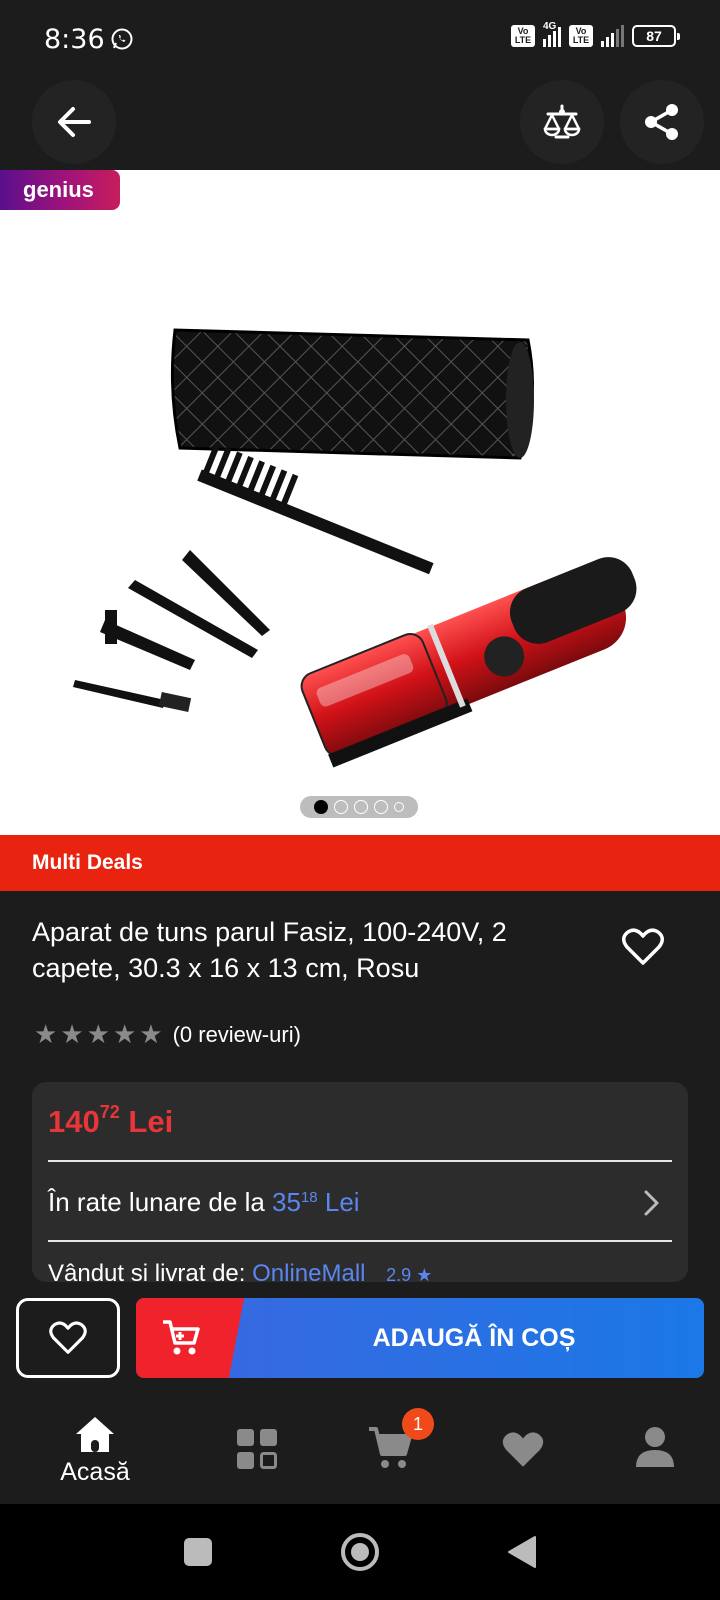 The height and width of the screenshot is (1600, 720). I want to click on system-nav-bar, so click(360, 1552).